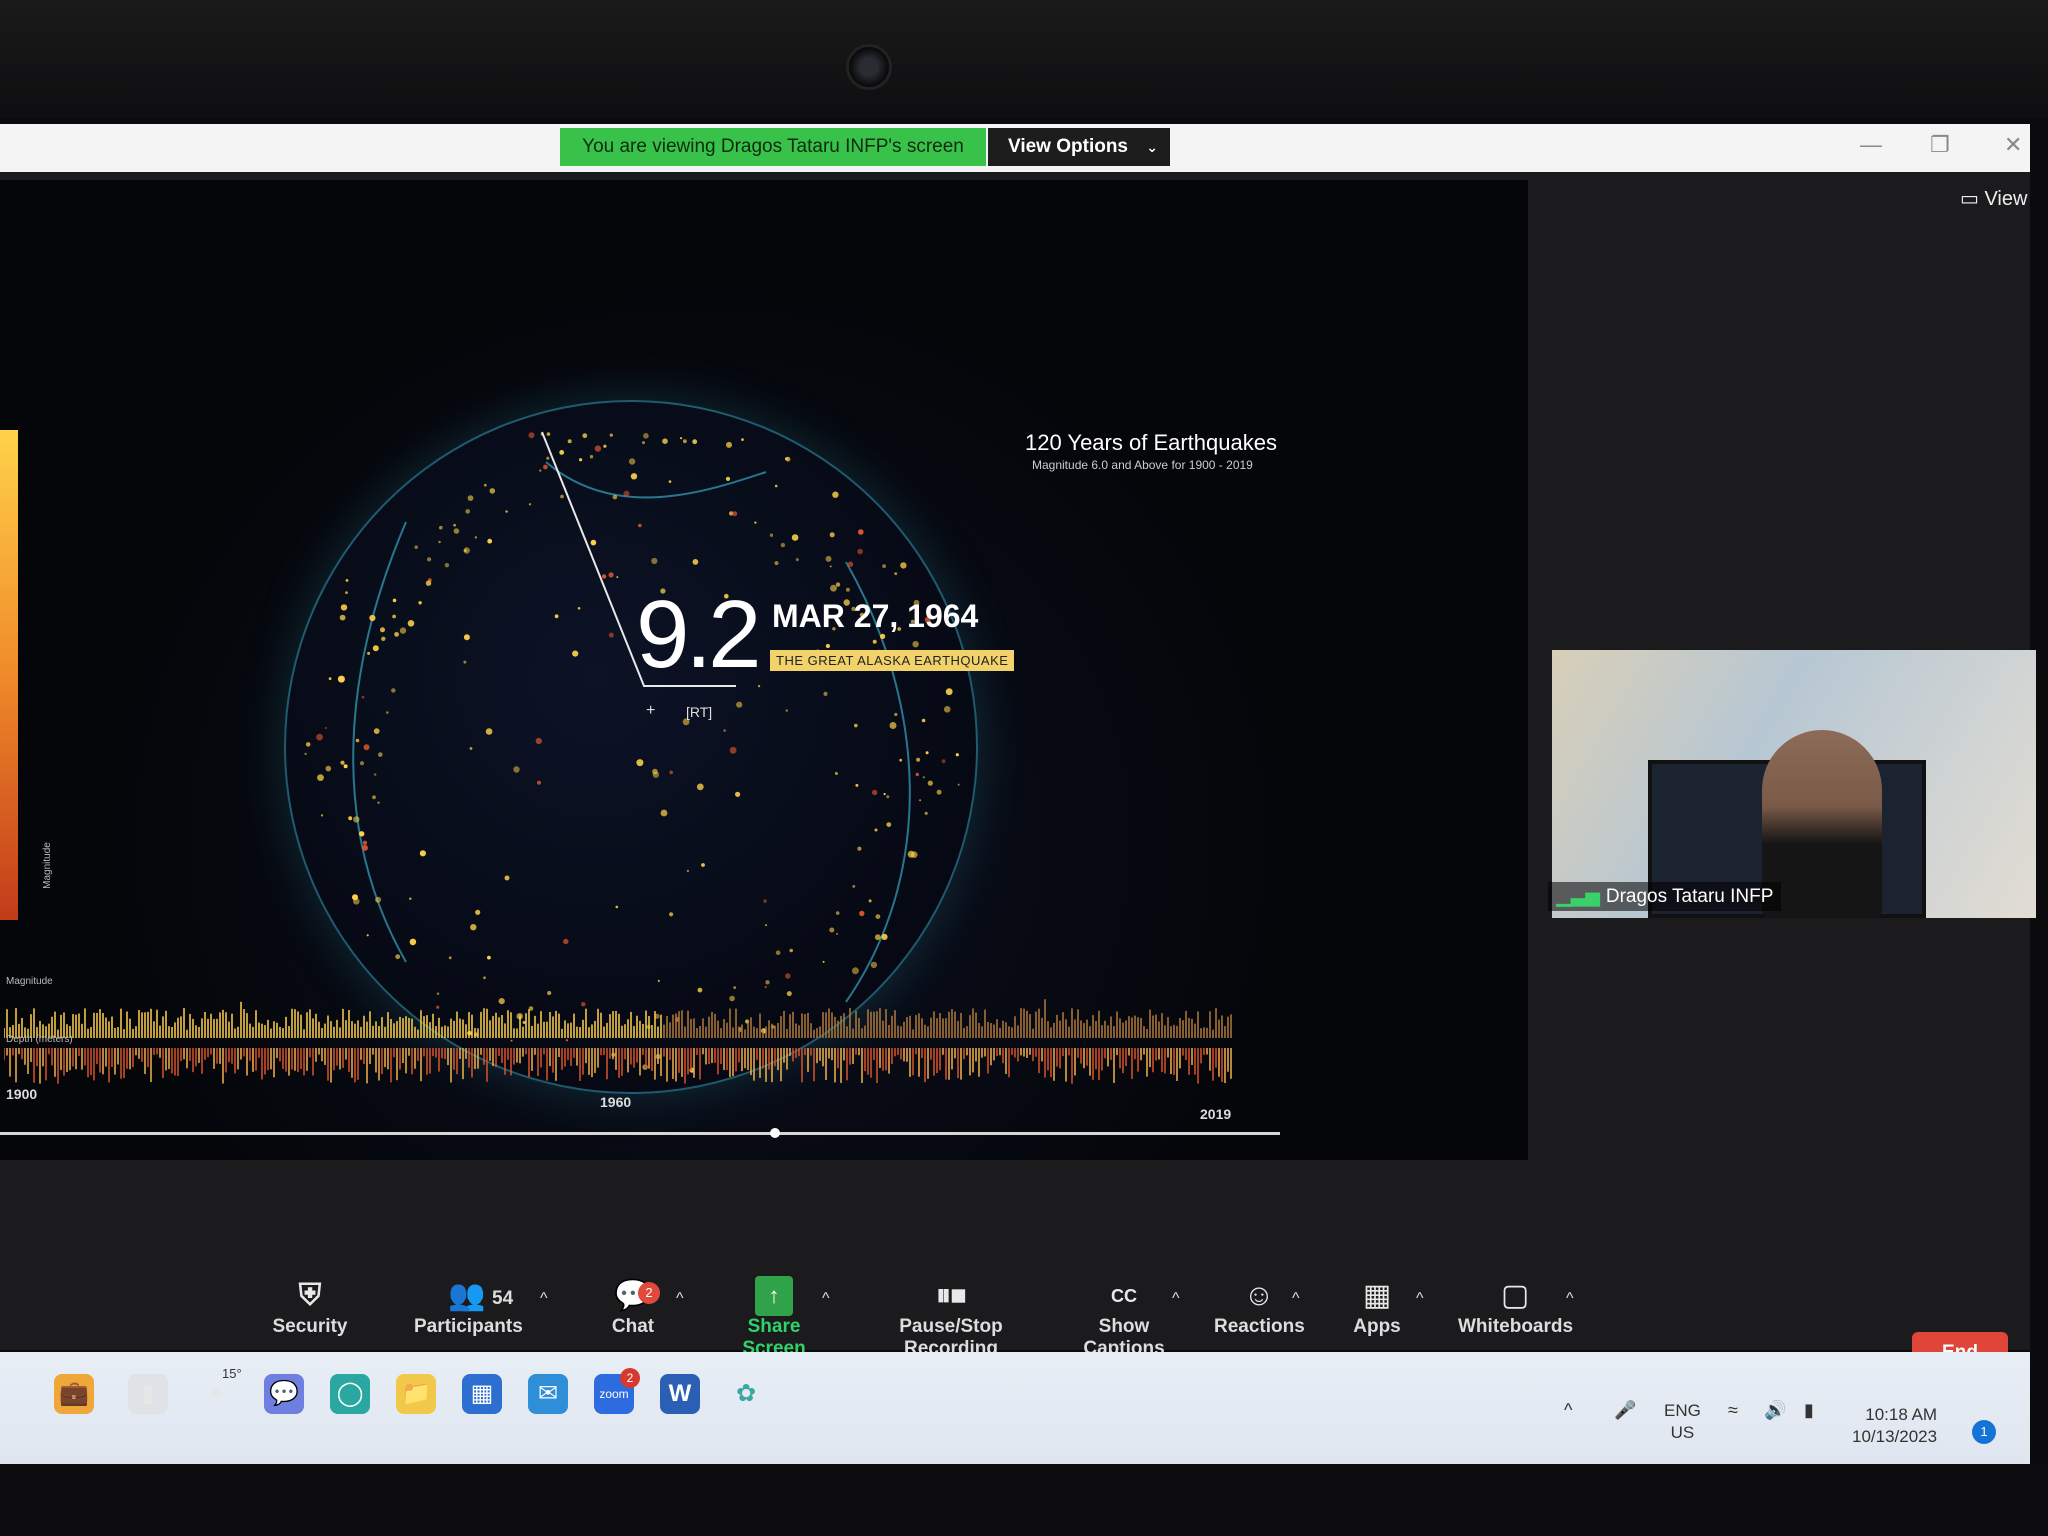  What do you see at coordinates (826, 1299) in the screenshot?
I see `share-caret-icon: ^` at bounding box center [826, 1299].